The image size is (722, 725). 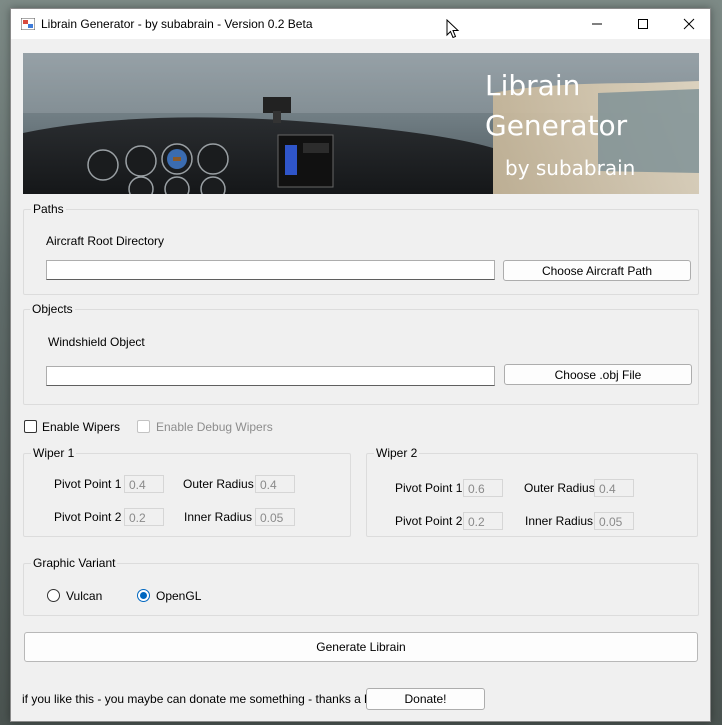 I want to click on banner-line2: Generator, so click(x=556, y=125).